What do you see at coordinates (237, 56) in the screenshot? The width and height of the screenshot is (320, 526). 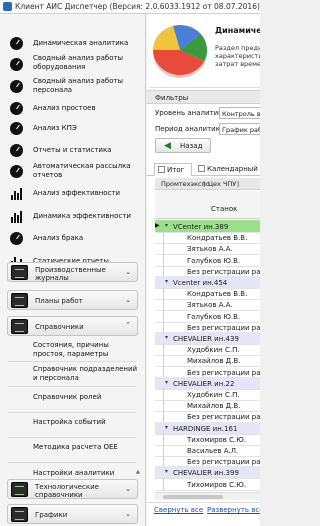 I see `dashboard-description: Раздел предна характеристи затрат времен` at bounding box center [237, 56].